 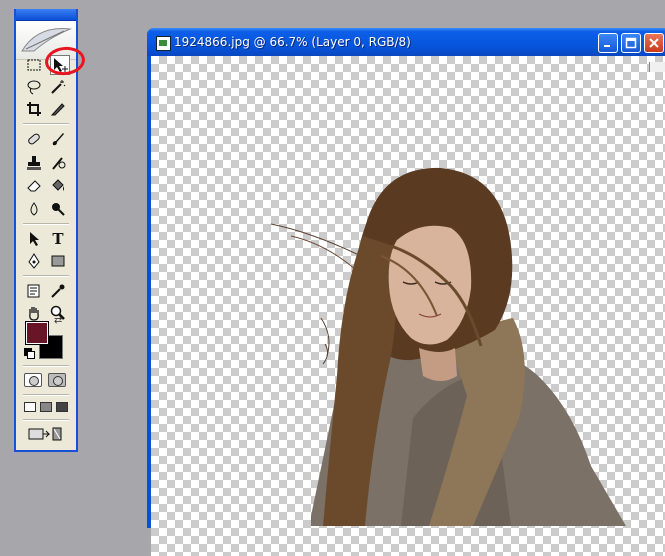 I want to click on blur-tool, so click(x=34, y=209).